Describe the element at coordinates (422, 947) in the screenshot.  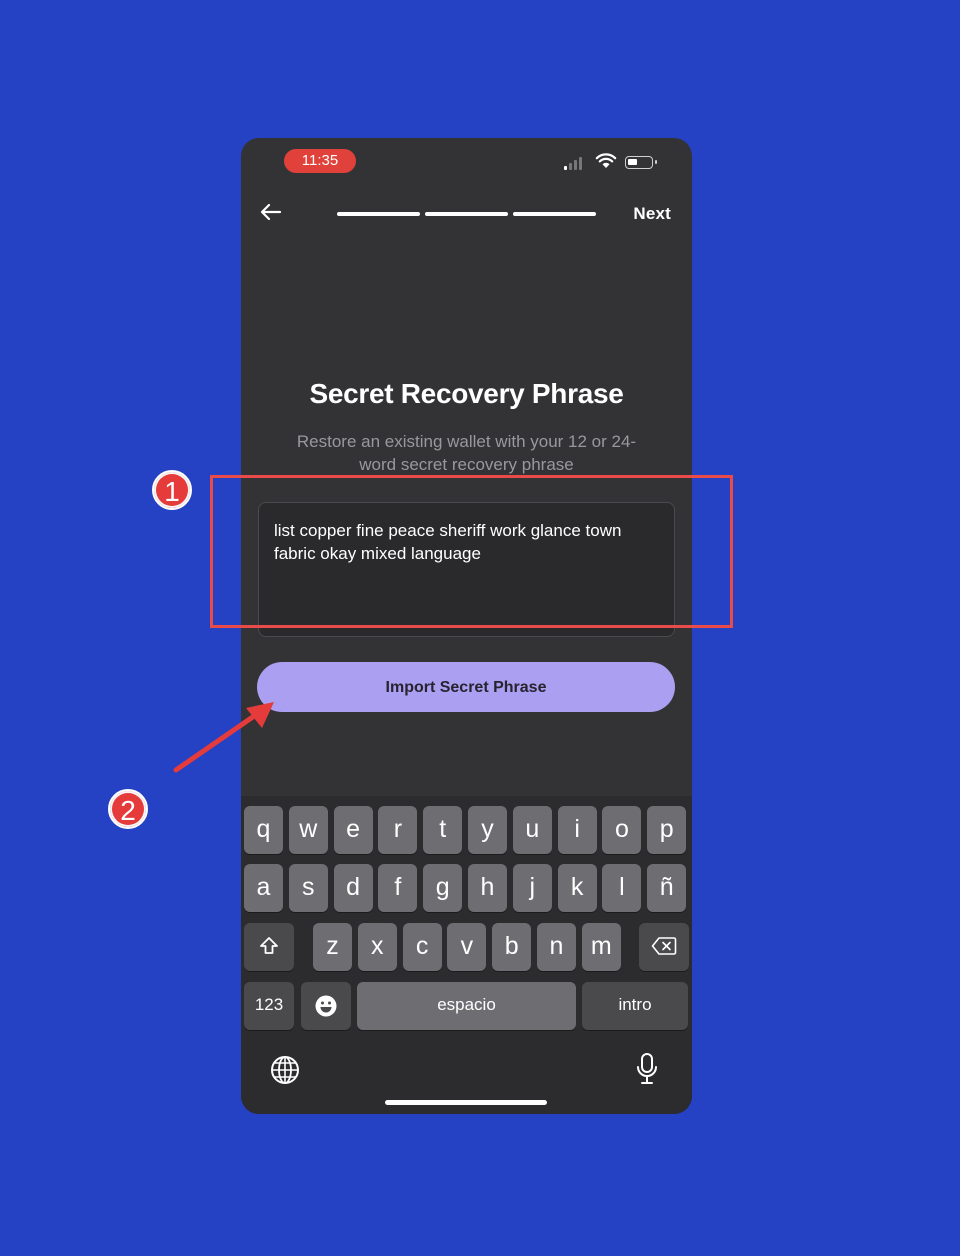
I see `key-c: c` at that location.